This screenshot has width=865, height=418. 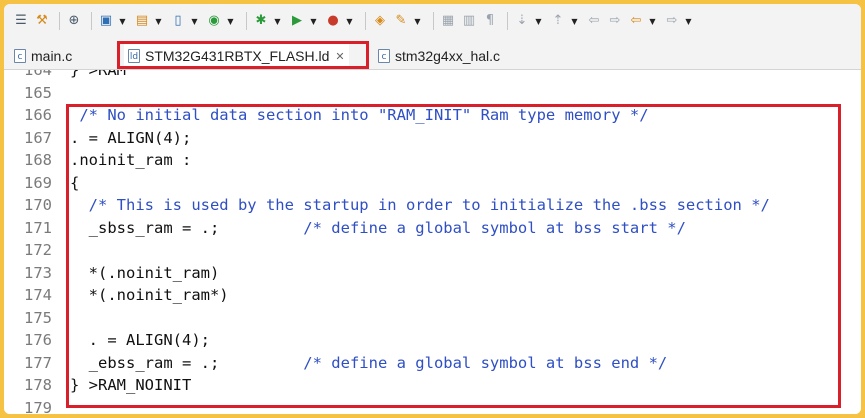 I want to click on line-number: 175, so click(x=38, y=317).